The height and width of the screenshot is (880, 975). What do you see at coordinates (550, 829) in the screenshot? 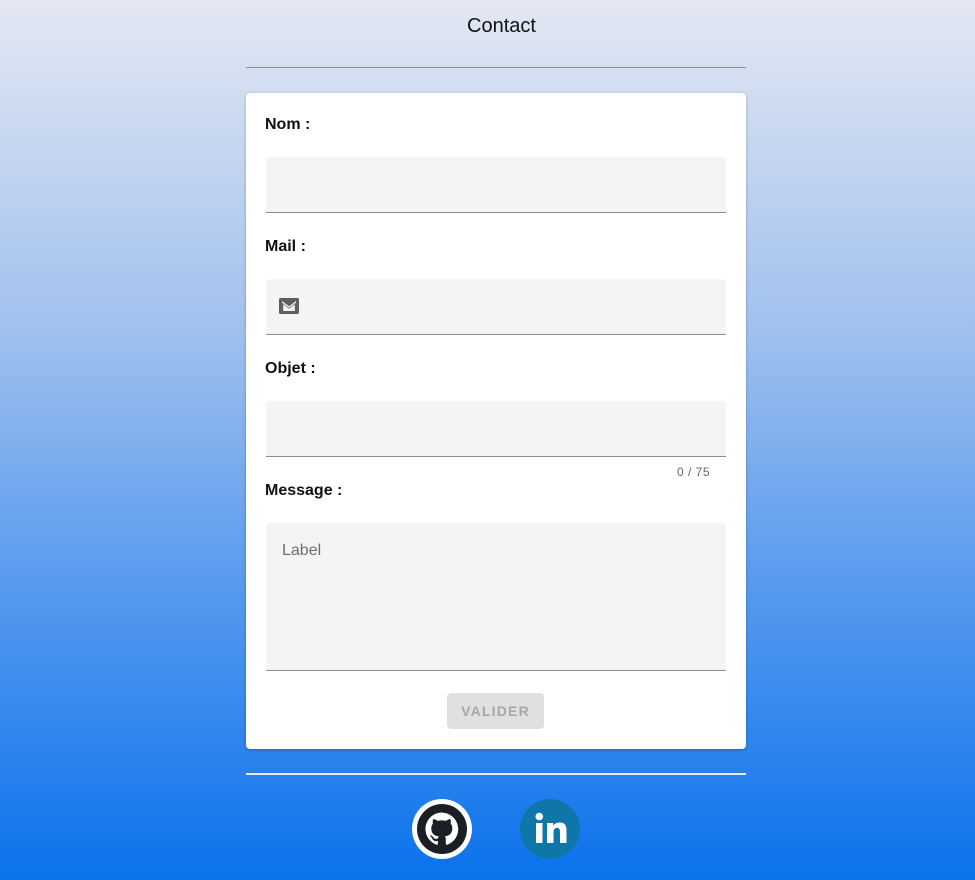
I see `linkedin-icon` at bounding box center [550, 829].